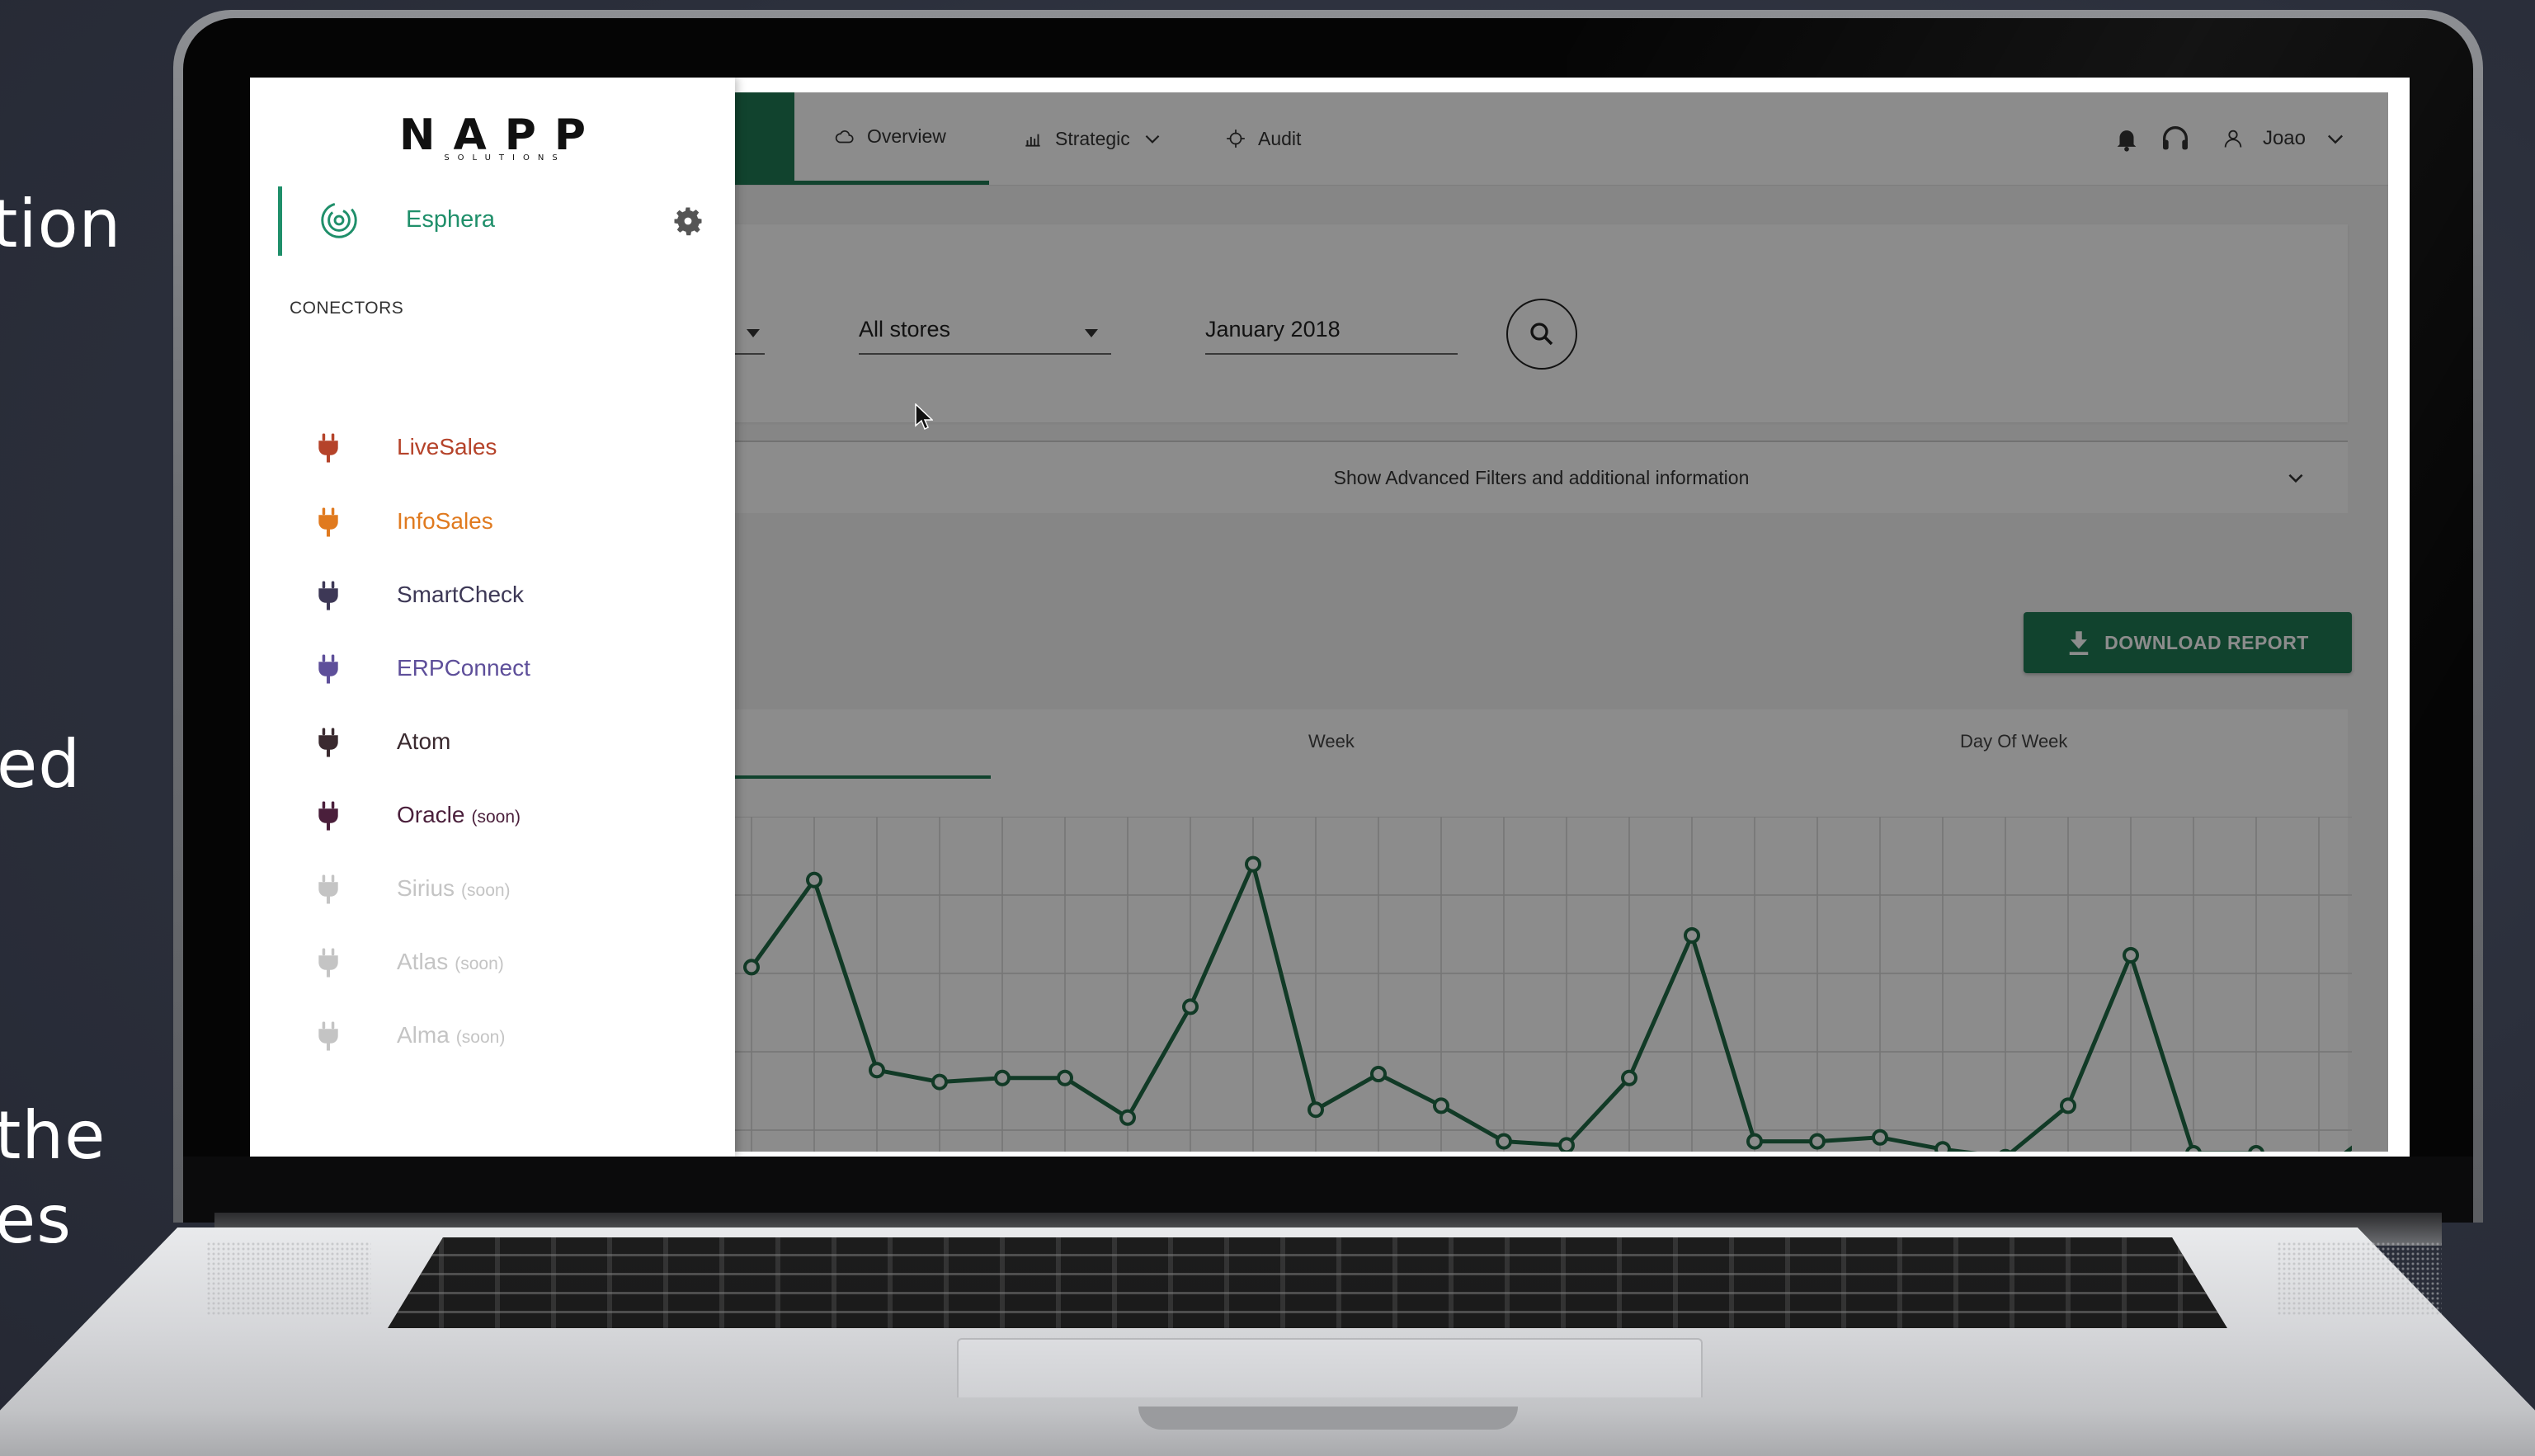 This screenshot has width=2535, height=1456. I want to click on connector-name: Alma, so click(423, 1035).